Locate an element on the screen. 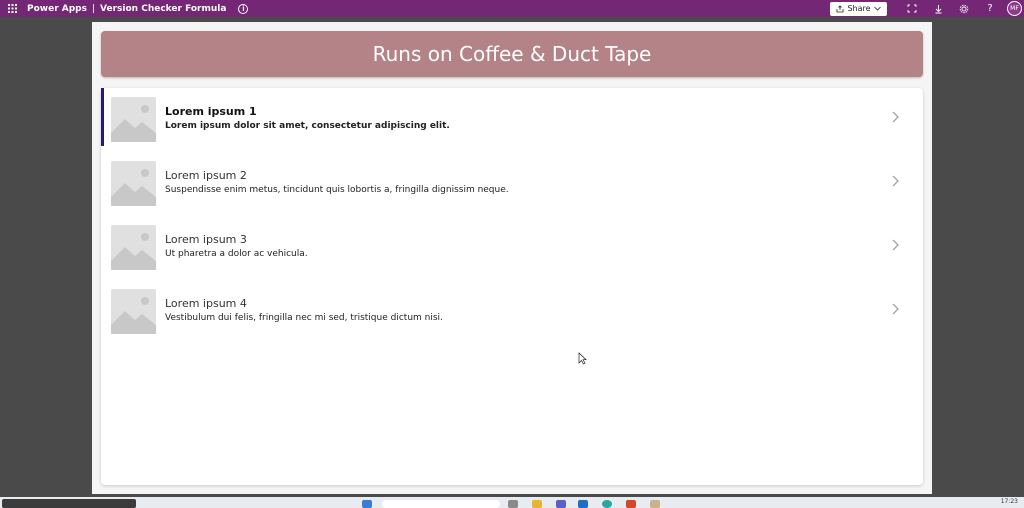 This screenshot has width=1024, height=508. download-icon is located at coordinates (938, 8).